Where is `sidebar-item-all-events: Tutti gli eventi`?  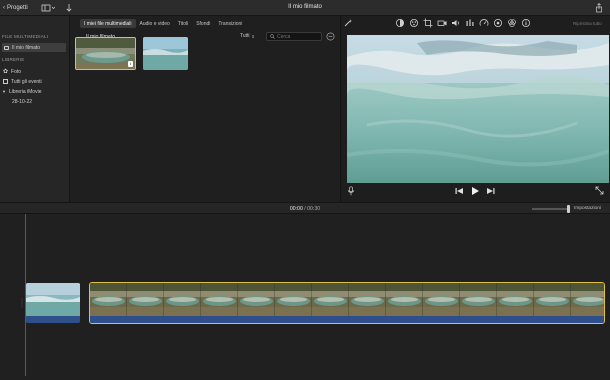 sidebar-item-all-events: Tutti gli eventi is located at coordinates (22, 81).